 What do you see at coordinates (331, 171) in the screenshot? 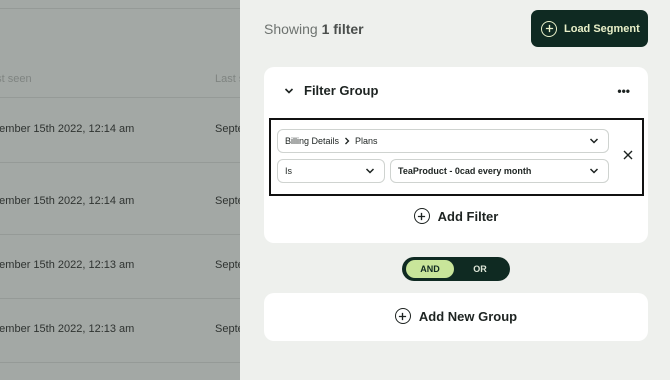
I see `operator-select: Is` at bounding box center [331, 171].